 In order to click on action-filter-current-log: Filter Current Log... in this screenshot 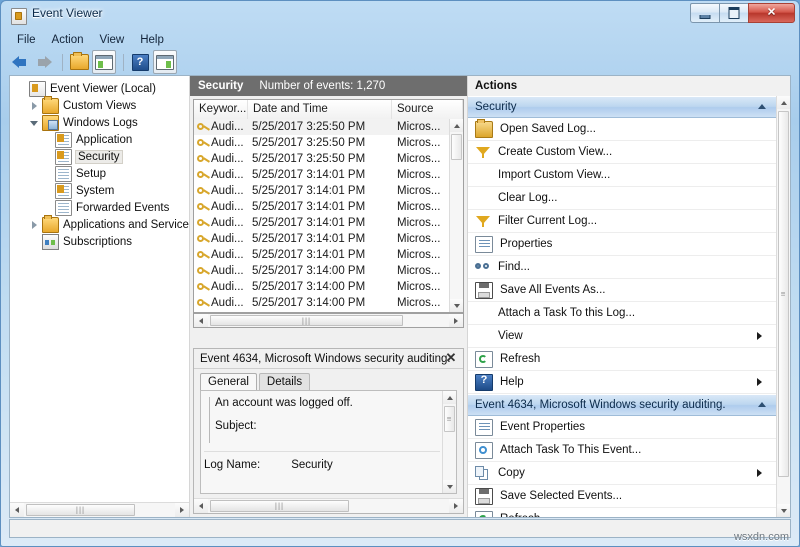, I will do `click(622, 221)`.